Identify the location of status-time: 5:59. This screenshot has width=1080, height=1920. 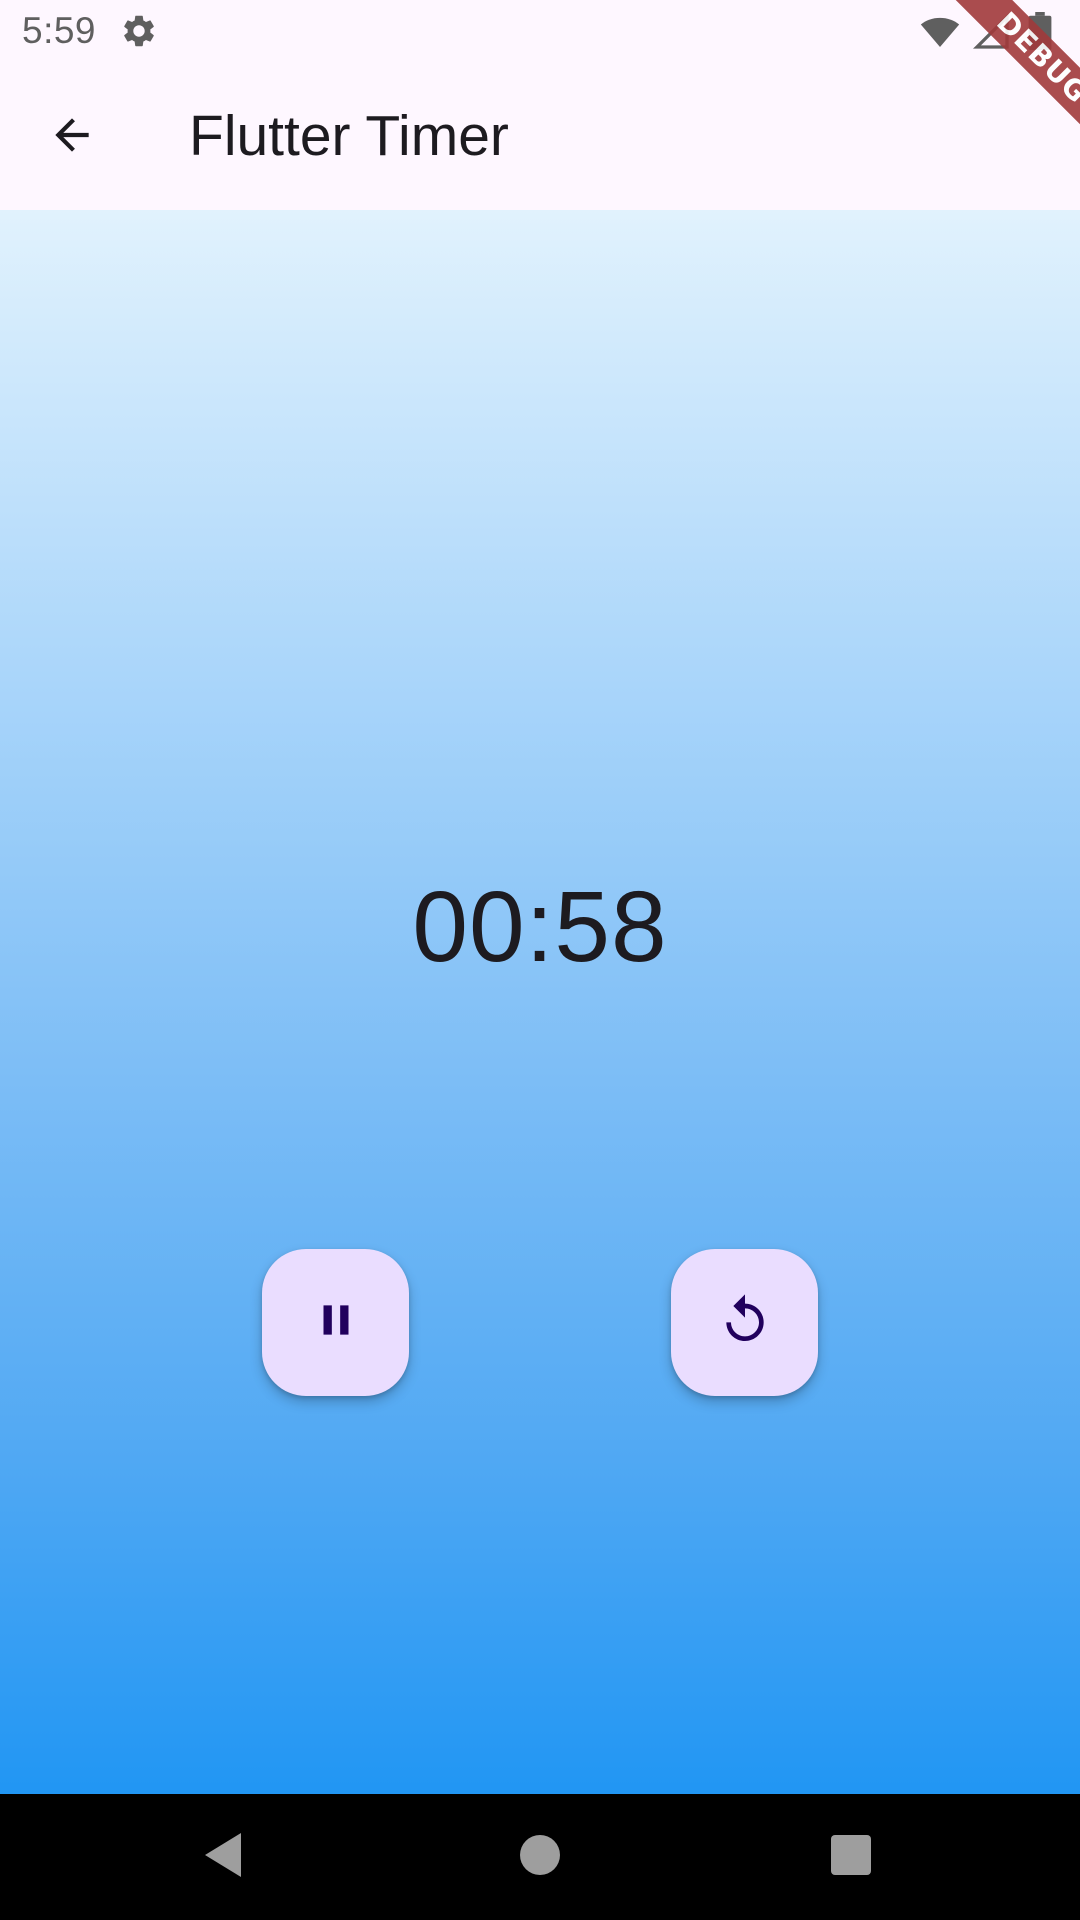
(59, 30).